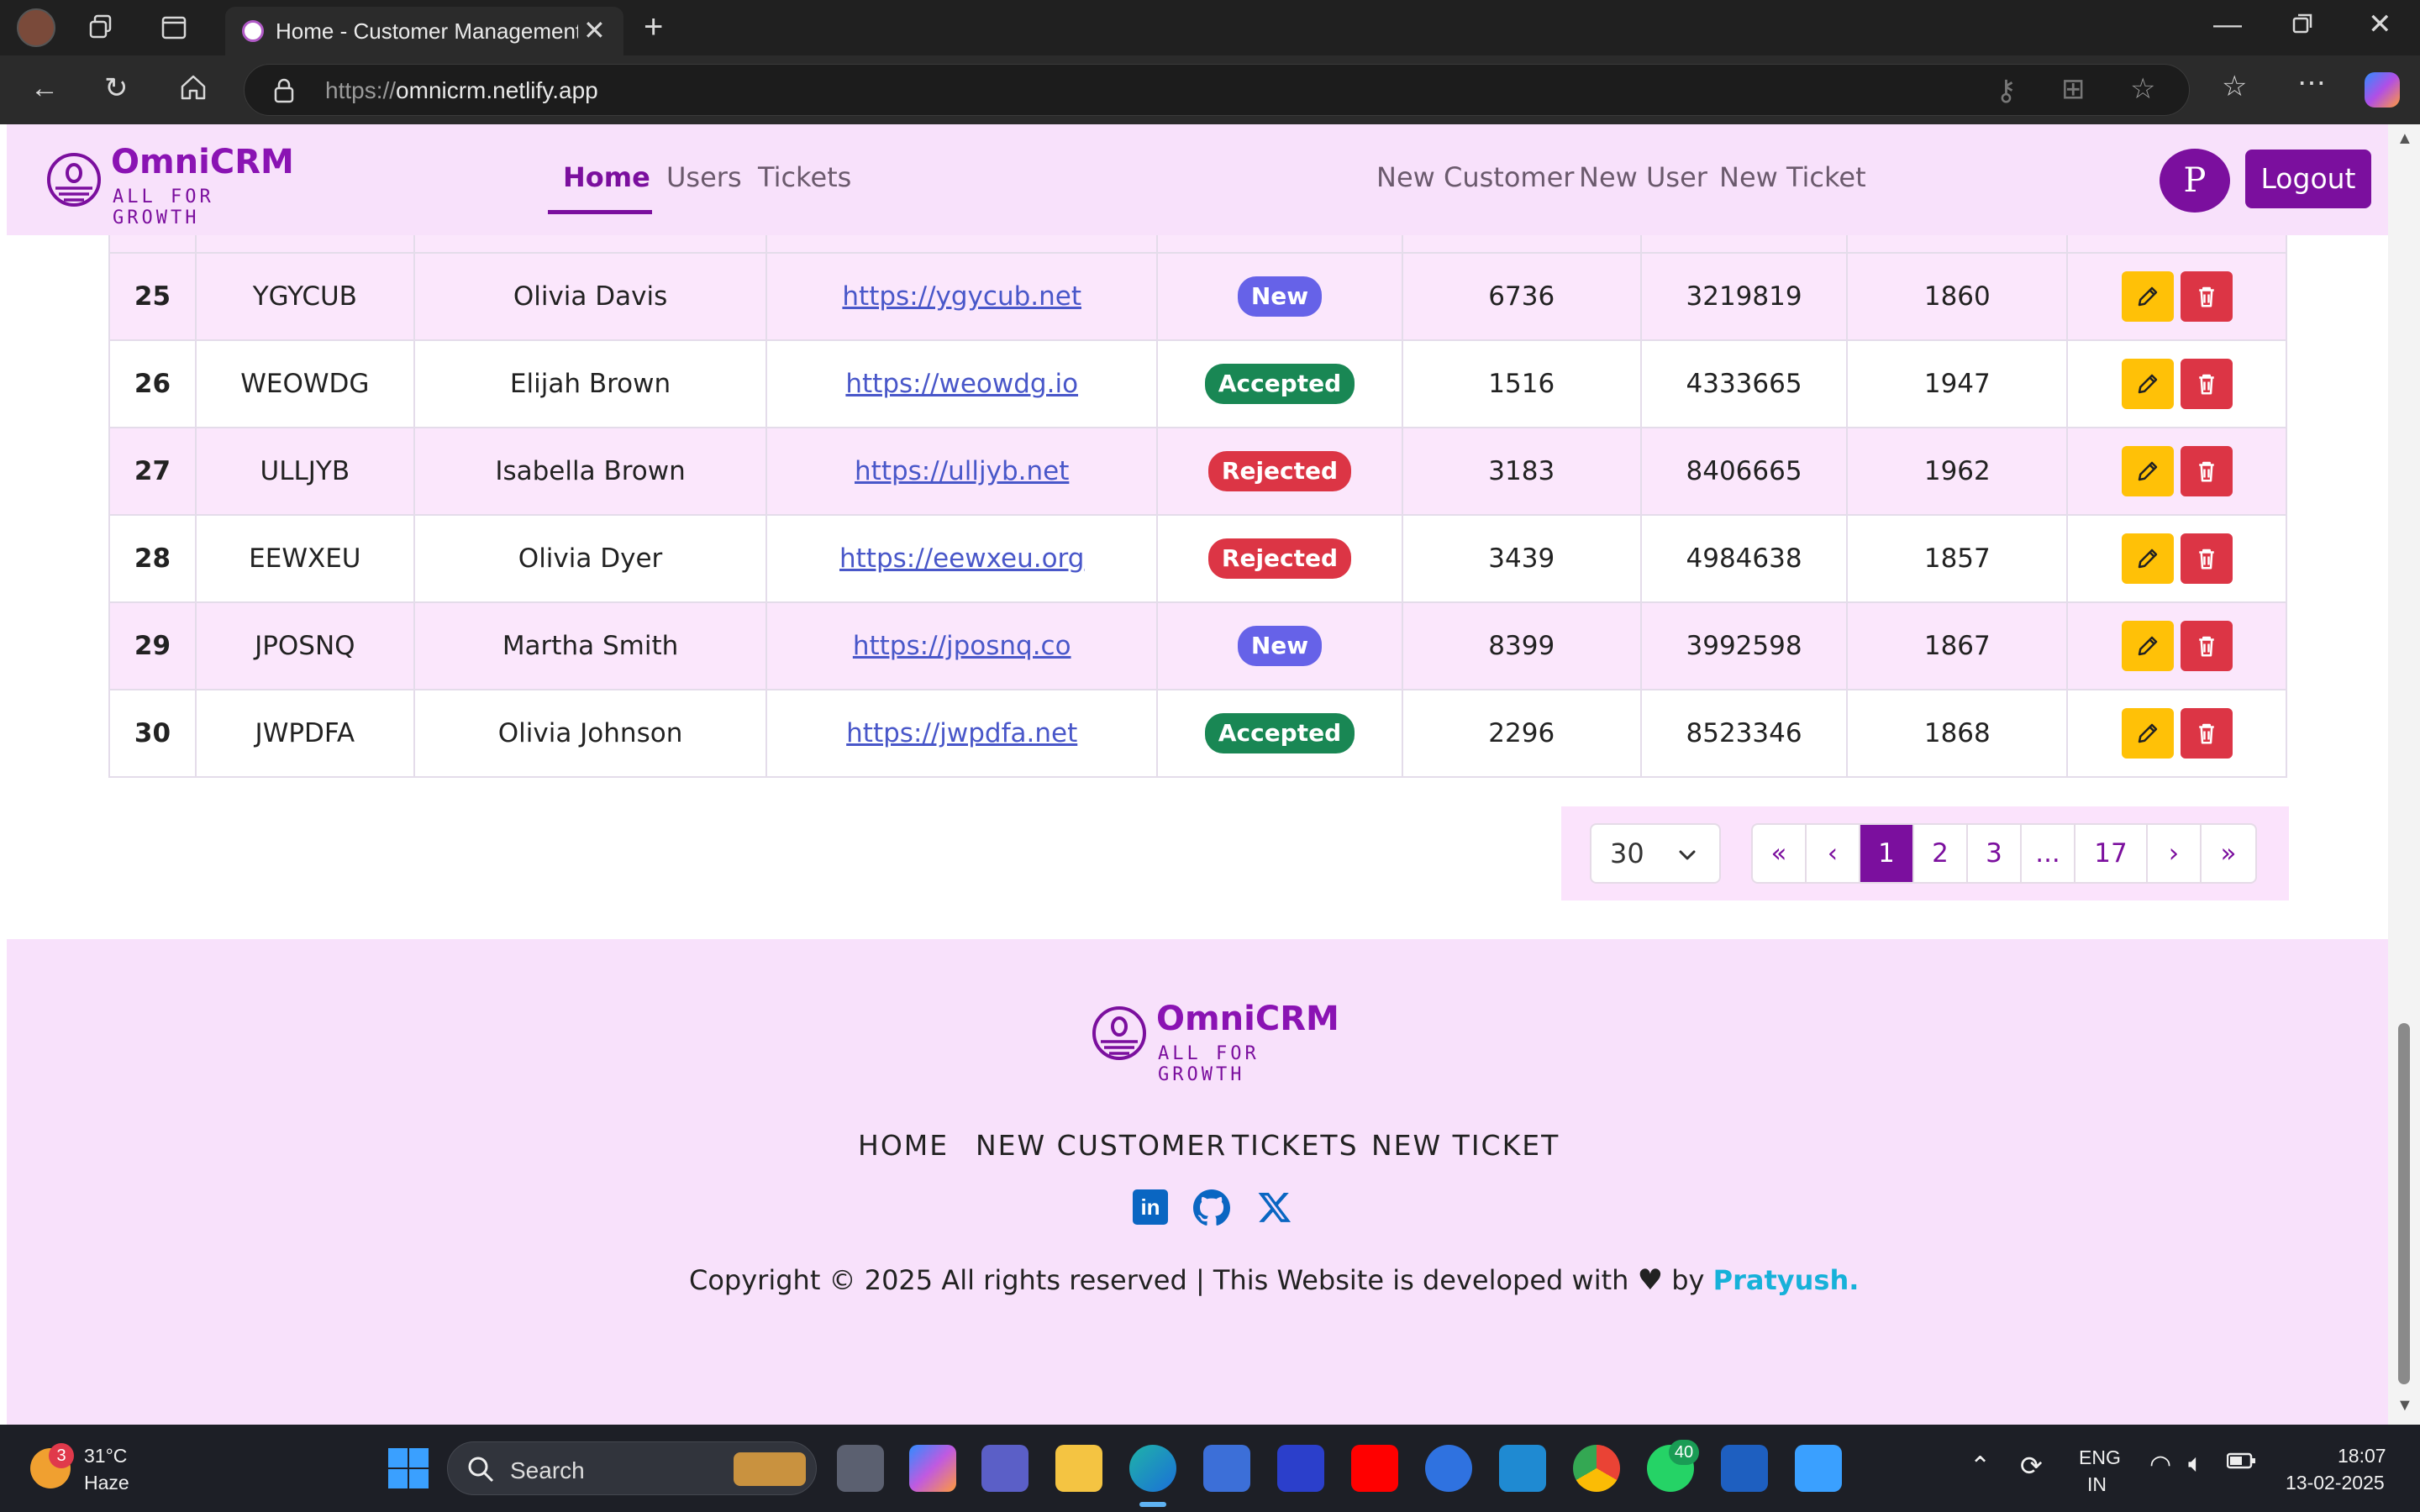 This screenshot has height=1512, width=2420. Describe the element at coordinates (153, 471) in the screenshot. I see `cell-id: 27` at that location.